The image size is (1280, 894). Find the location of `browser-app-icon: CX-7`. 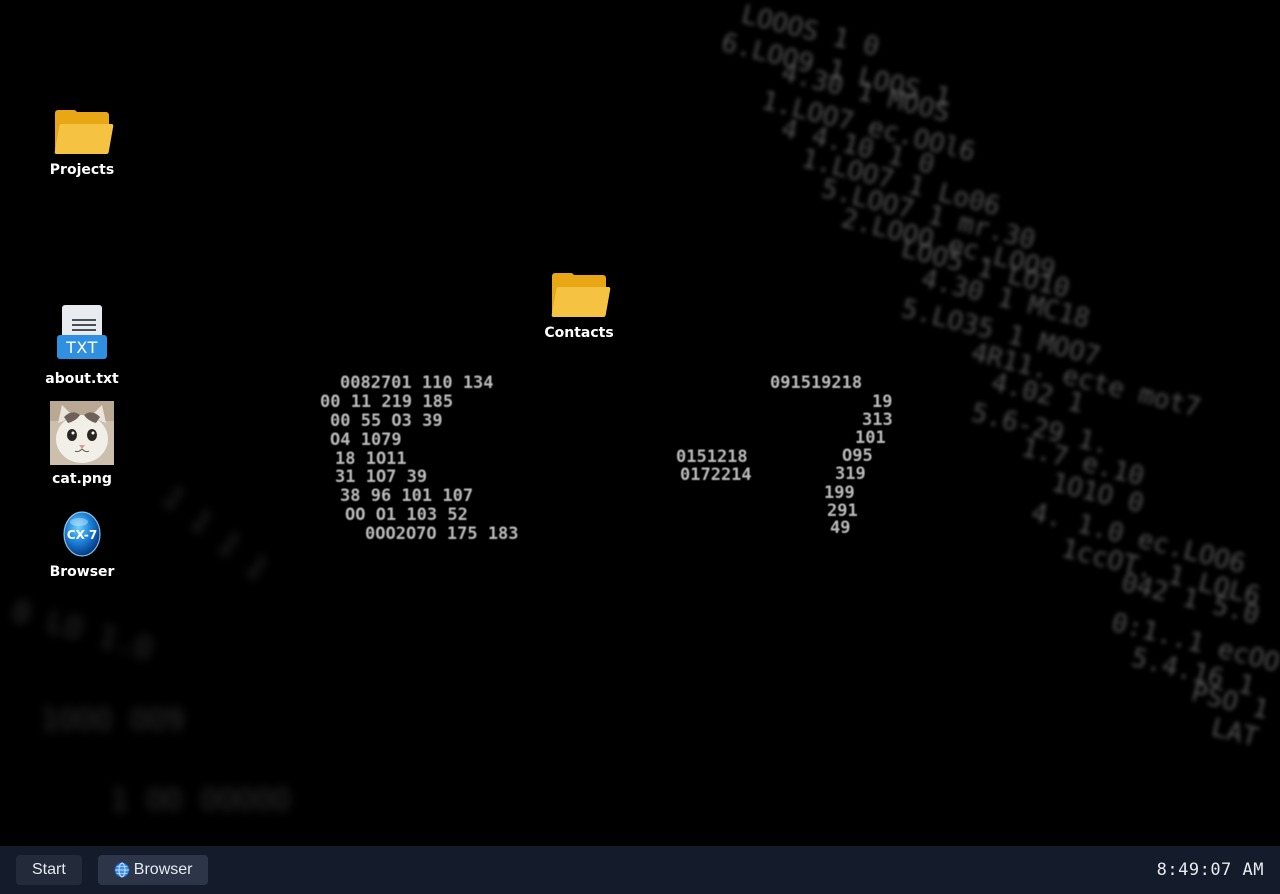

browser-app-icon: CX-7 is located at coordinates (82, 533).